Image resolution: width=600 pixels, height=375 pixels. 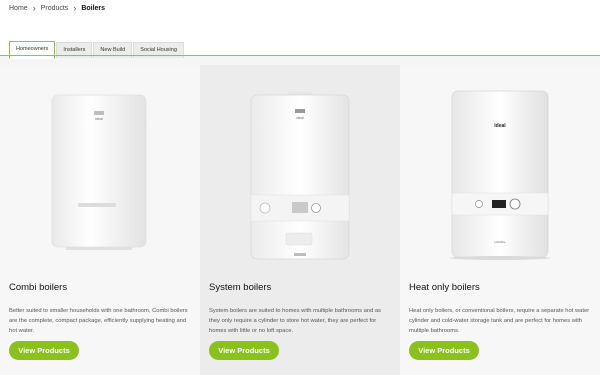 I want to click on tab-homeowners: Homeowners, so click(x=32, y=50).